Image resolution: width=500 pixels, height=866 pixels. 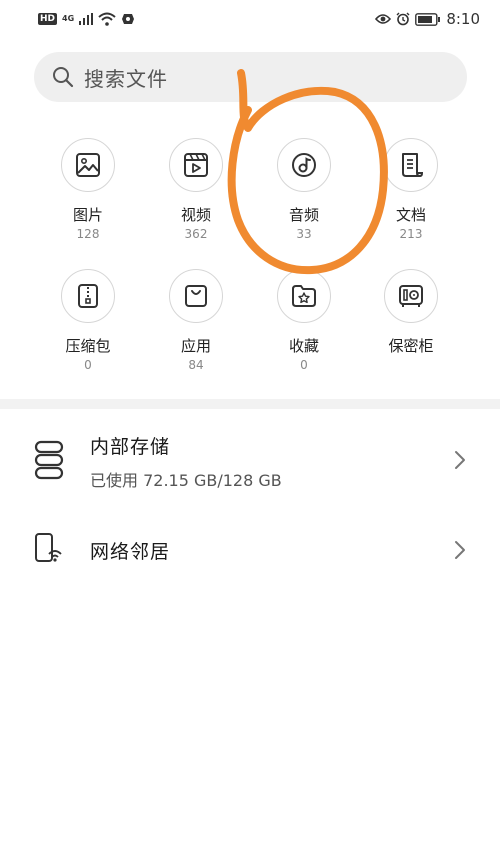 I want to click on audio-icon, so click(x=304, y=165).